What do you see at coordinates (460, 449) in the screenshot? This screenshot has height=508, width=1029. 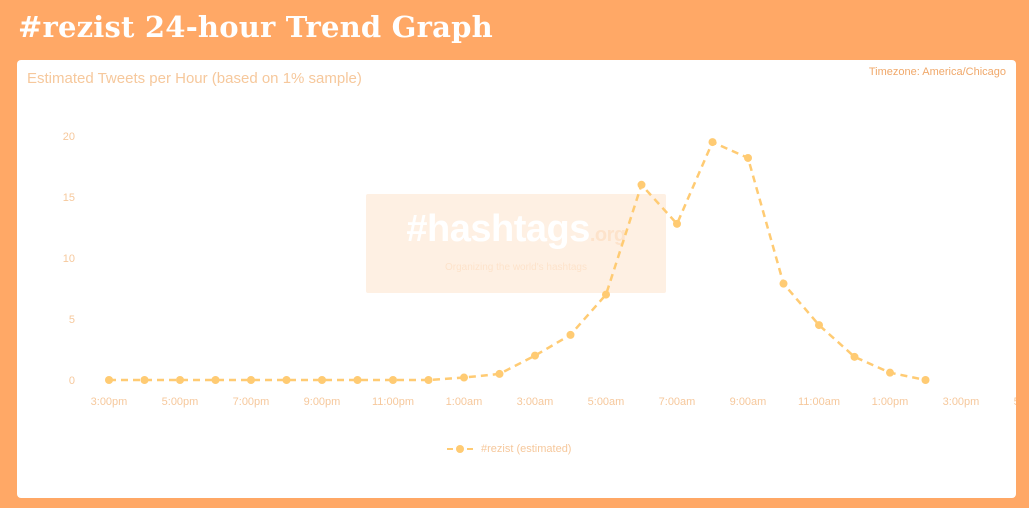 I see `legend-swatch-icon` at bounding box center [460, 449].